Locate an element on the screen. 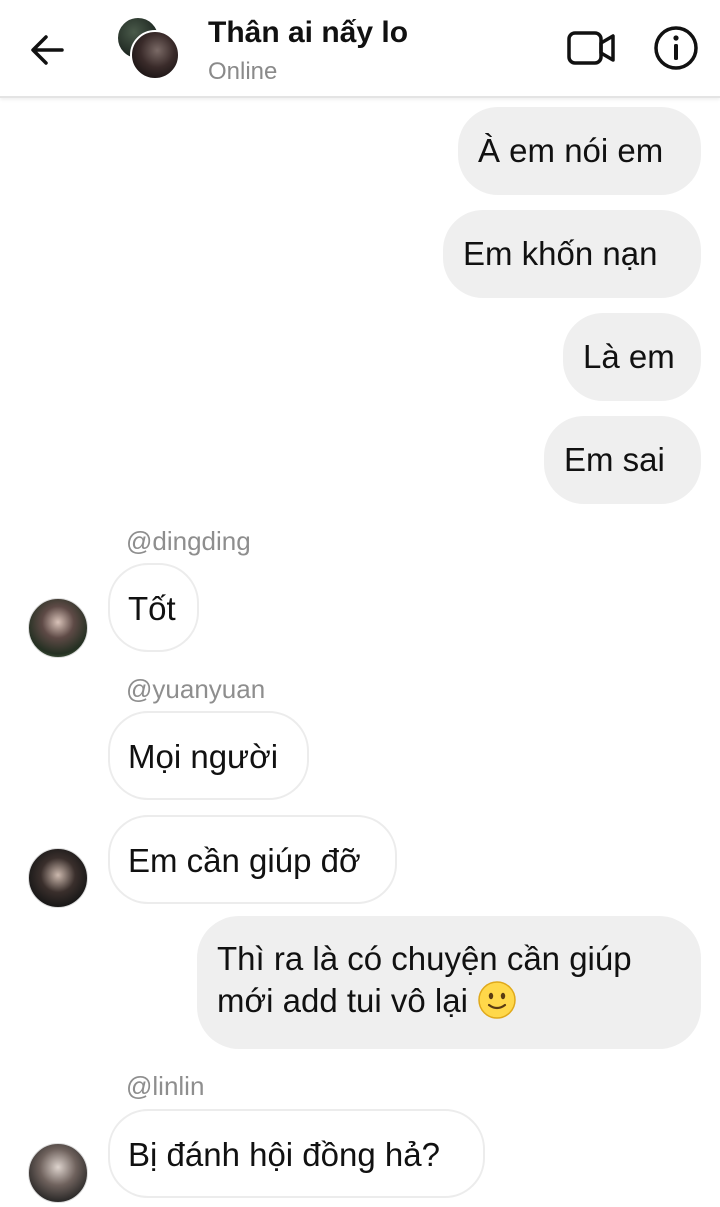  outgoing-message: Là em is located at coordinates (632, 357).